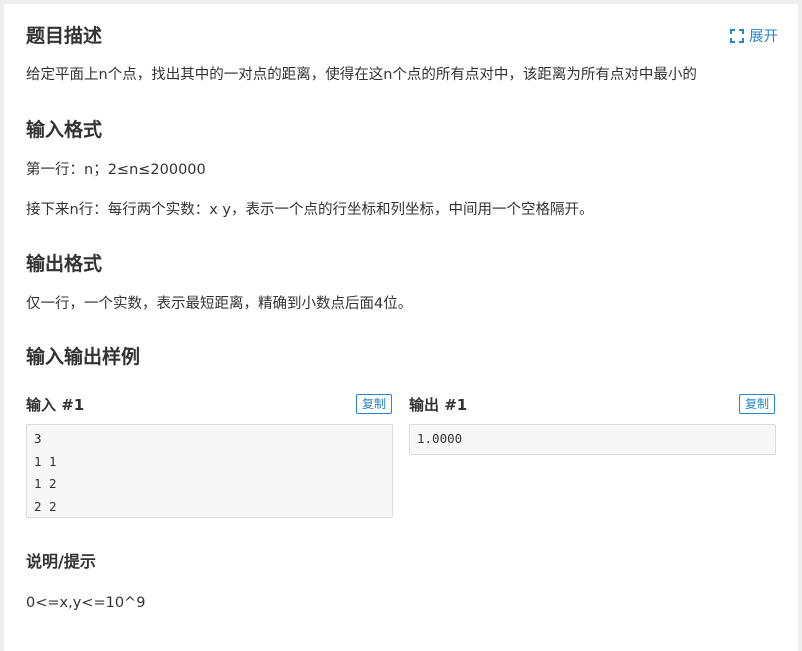  Describe the element at coordinates (38, 438) in the screenshot. I see `sample-input-line: 3` at that location.